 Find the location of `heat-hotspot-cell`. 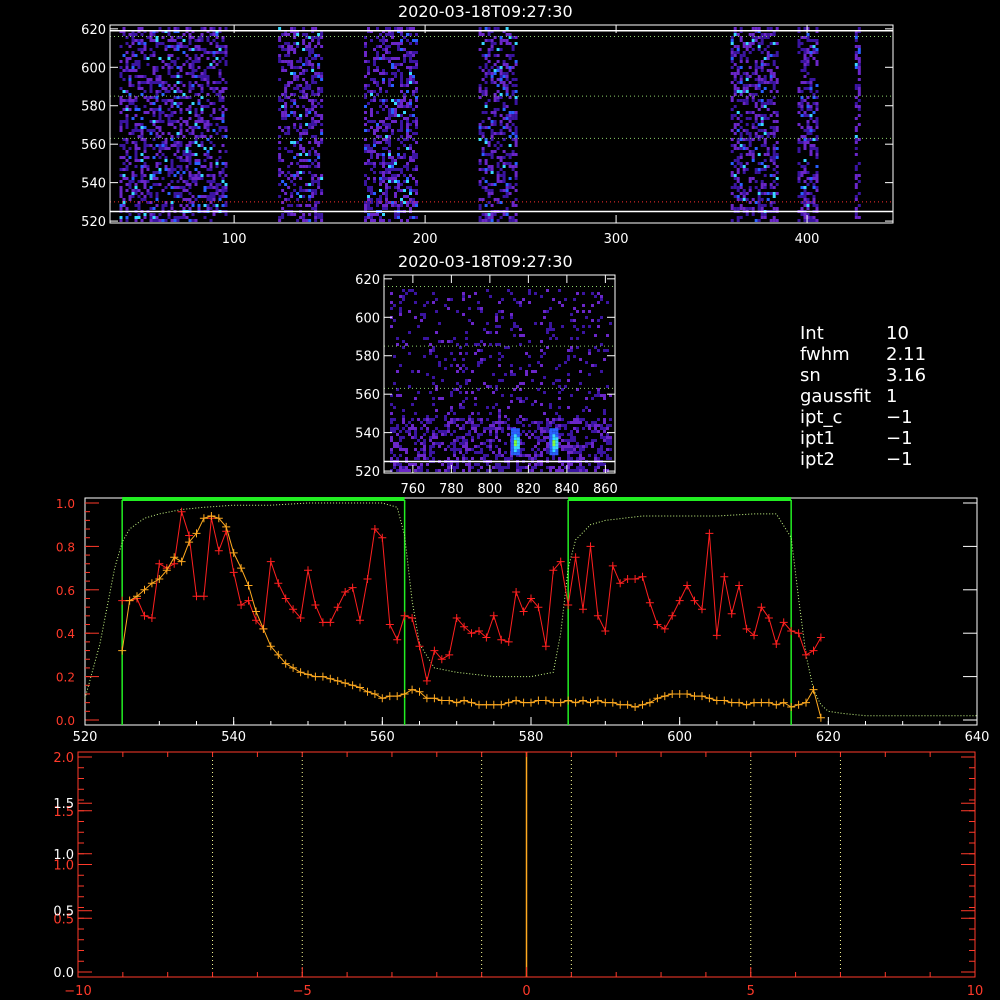

heat-hotspot-cell is located at coordinates (512, 451).